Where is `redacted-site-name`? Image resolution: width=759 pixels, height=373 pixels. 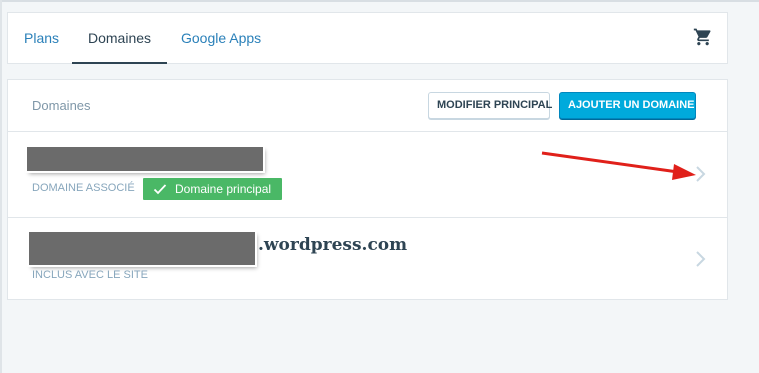 redacted-site-name is located at coordinates (142, 248).